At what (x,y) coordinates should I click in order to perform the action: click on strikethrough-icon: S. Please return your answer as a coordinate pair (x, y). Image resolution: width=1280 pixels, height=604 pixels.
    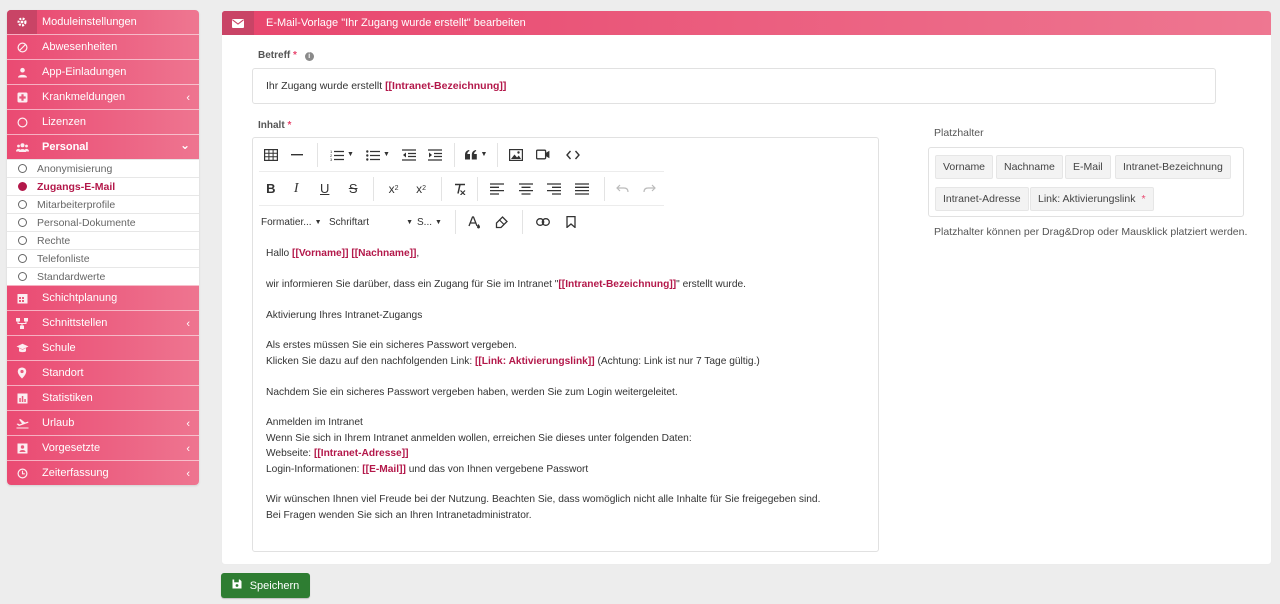
    Looking at the image, I should click on (352, 189).